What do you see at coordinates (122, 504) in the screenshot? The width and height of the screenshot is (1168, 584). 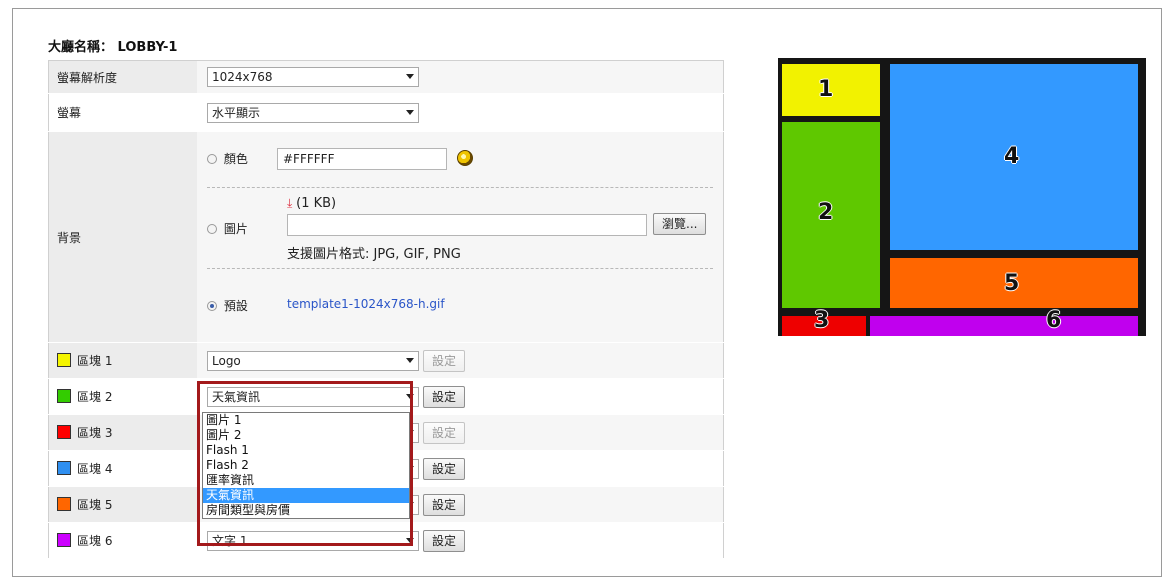 I see `block-5-label: 區塊 5` at bounding box center [122, 504].